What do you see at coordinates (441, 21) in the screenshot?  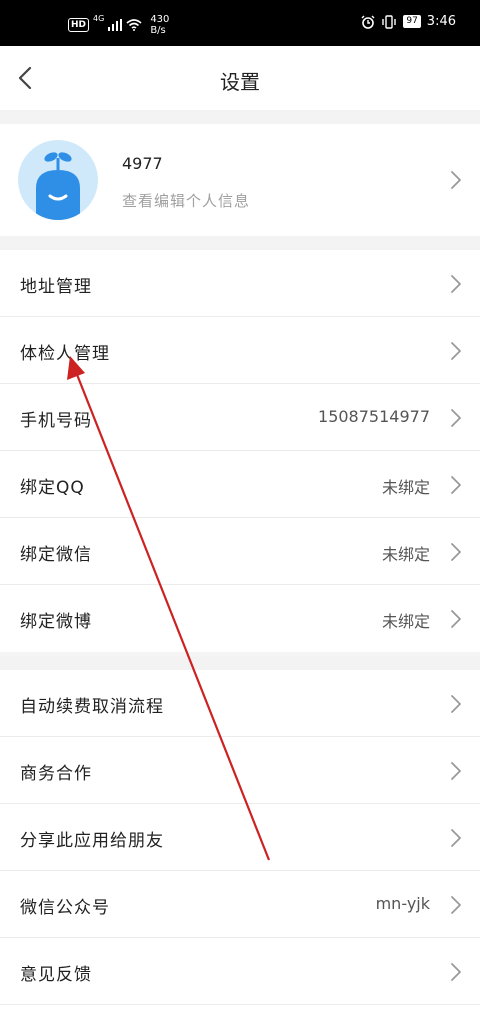 I see `clock: 3:46` at bounding box center [441, 21].